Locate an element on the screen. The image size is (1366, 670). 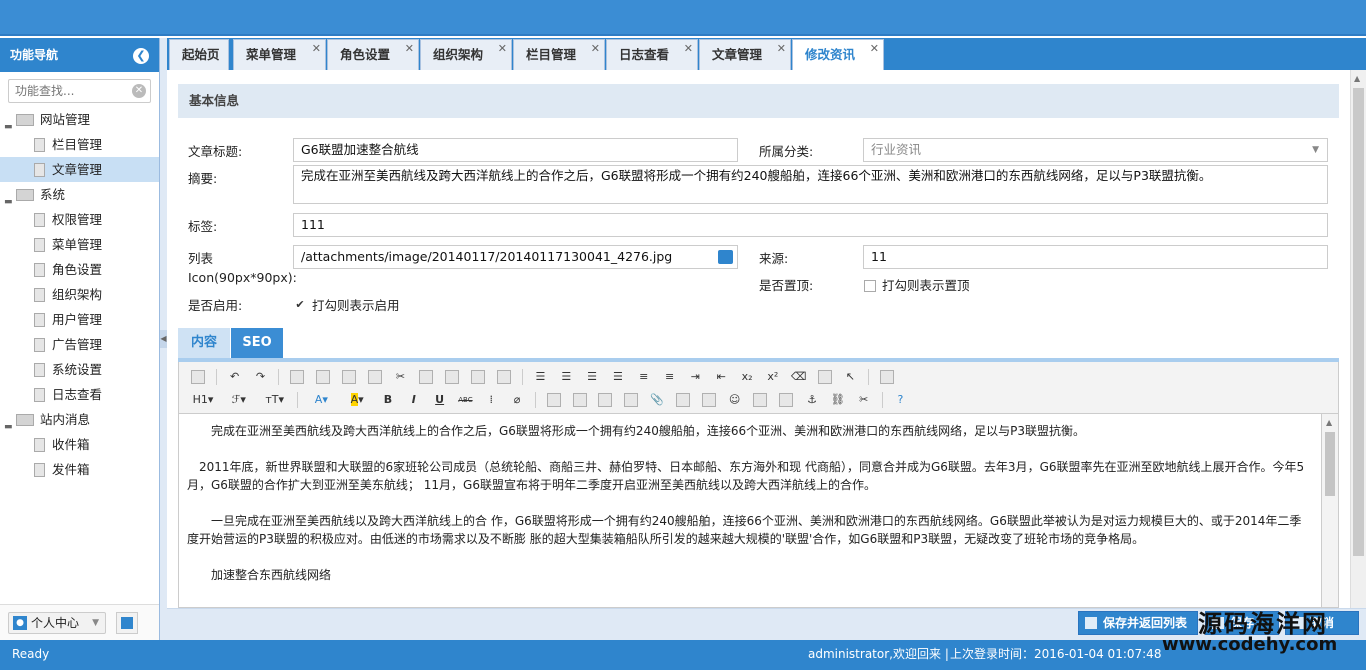
emoticon-icon: ☺ is located at coordinates (735, 400).